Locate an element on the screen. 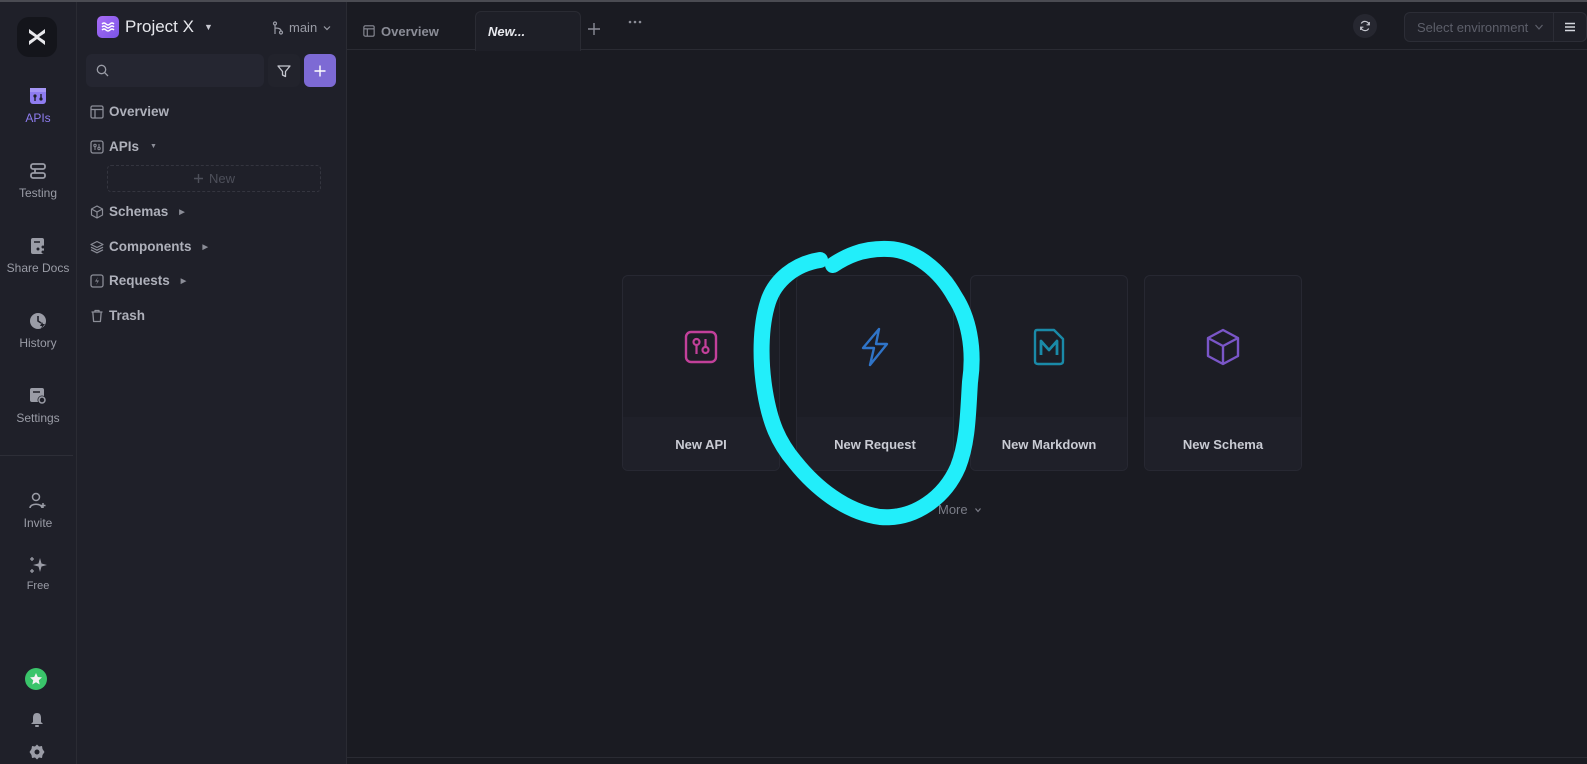  new-schema-card: New Schema is located at coordinates (1223, 373).